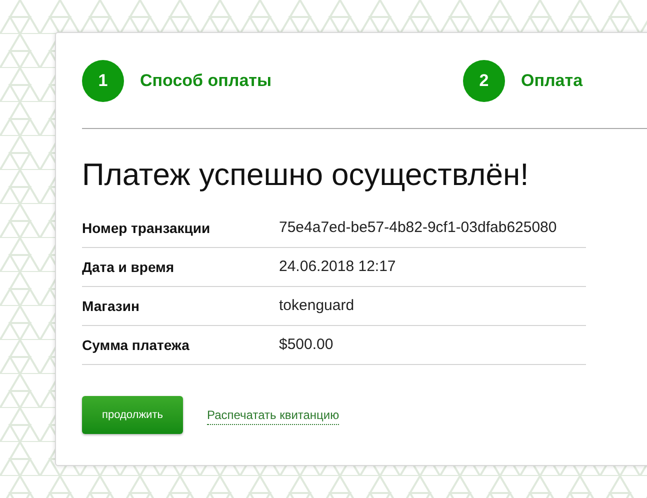 Image resolution: width=647 pixels, height=498 pixels. I want to click on detail-label: Дата и время, so click(129, 267).